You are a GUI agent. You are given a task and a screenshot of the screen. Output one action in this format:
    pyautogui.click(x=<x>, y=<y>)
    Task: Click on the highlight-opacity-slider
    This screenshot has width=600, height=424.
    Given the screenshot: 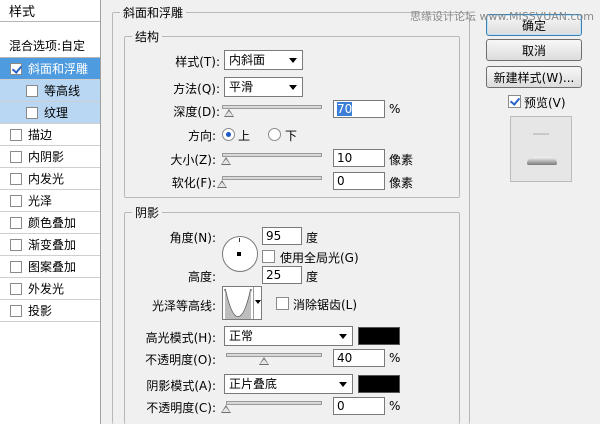 What is the action you would take?
    pyautogui.click(x=274, y=358)
    